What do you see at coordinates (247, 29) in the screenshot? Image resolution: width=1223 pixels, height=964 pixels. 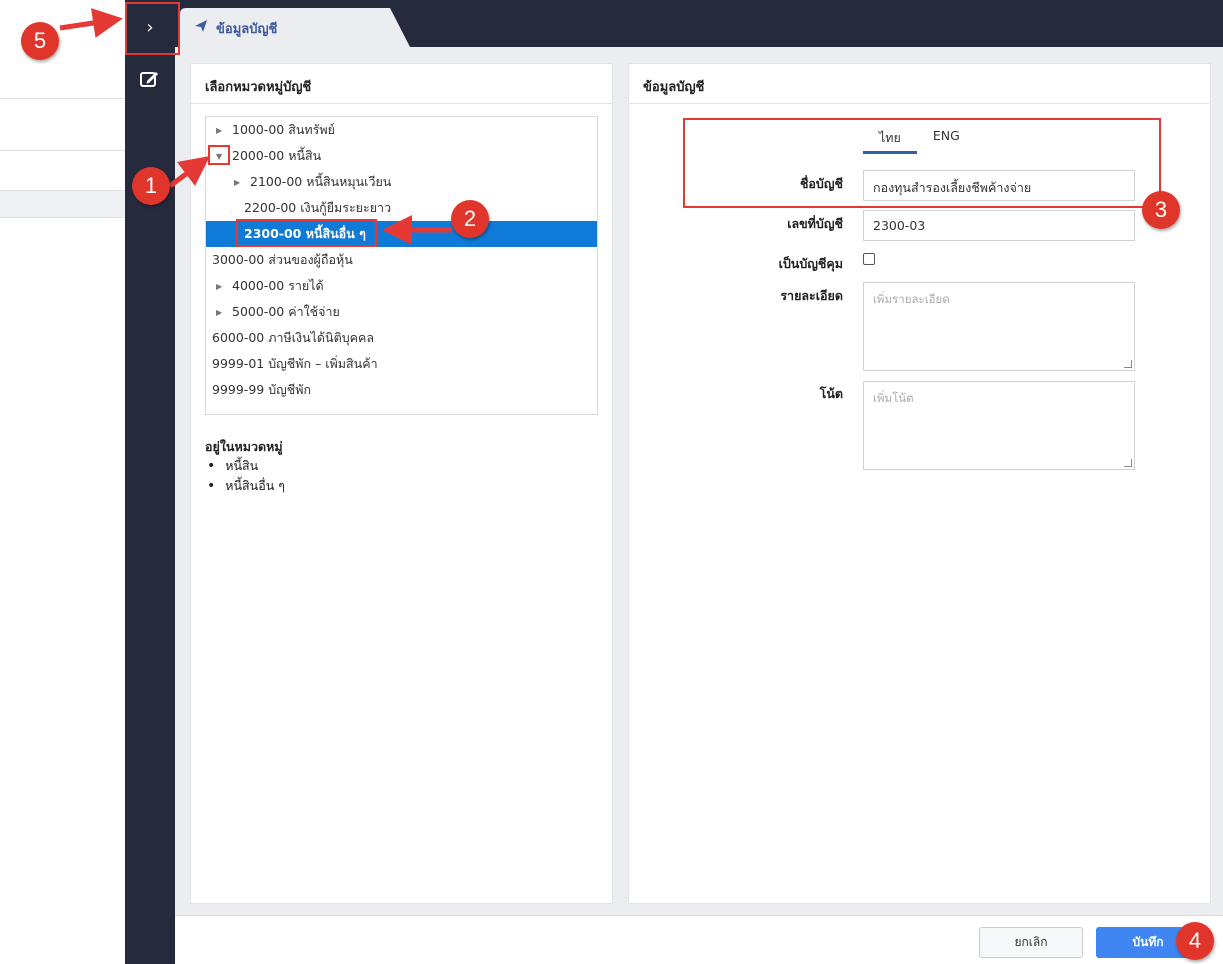 I see `tab-label: ข้อมูลบัญชี` at bounding box center [247, 29].